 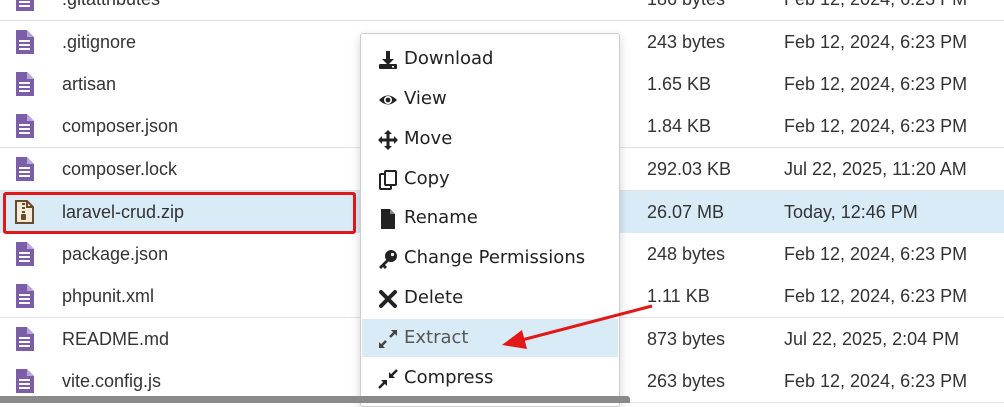 I want to click on rename-icon, so click(x=388, y=219).